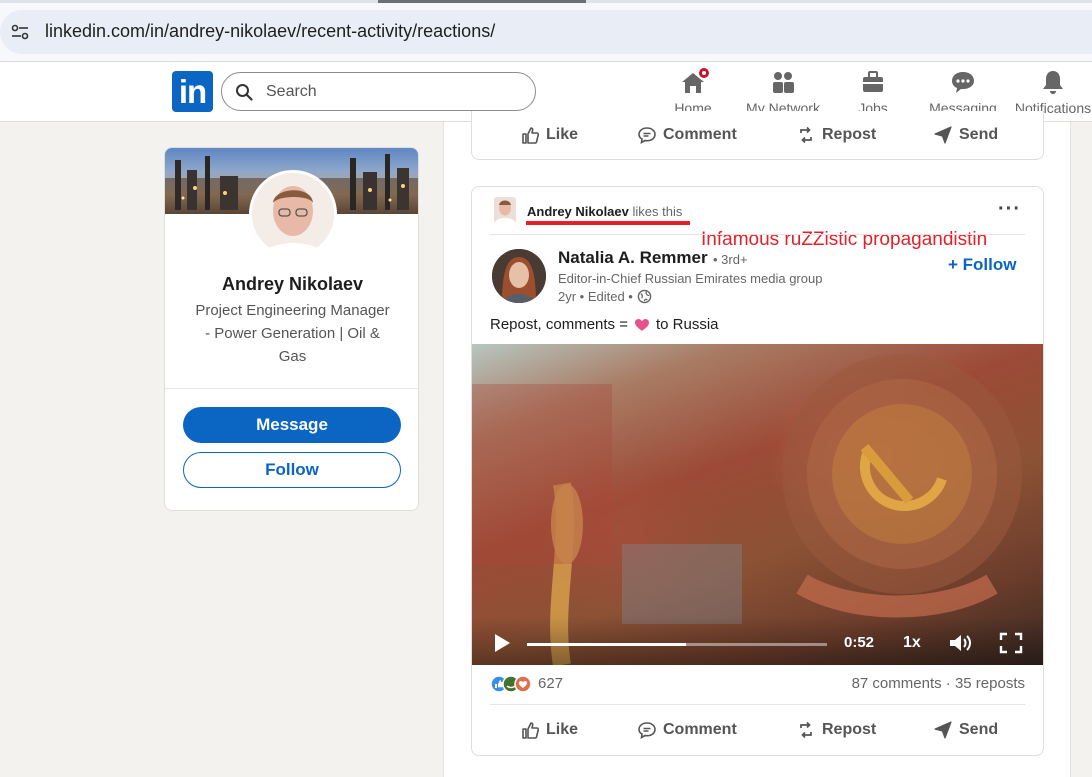  Describe the element at coordinates (704, 73) in the screenshot. I see `notification-badge` at that location.